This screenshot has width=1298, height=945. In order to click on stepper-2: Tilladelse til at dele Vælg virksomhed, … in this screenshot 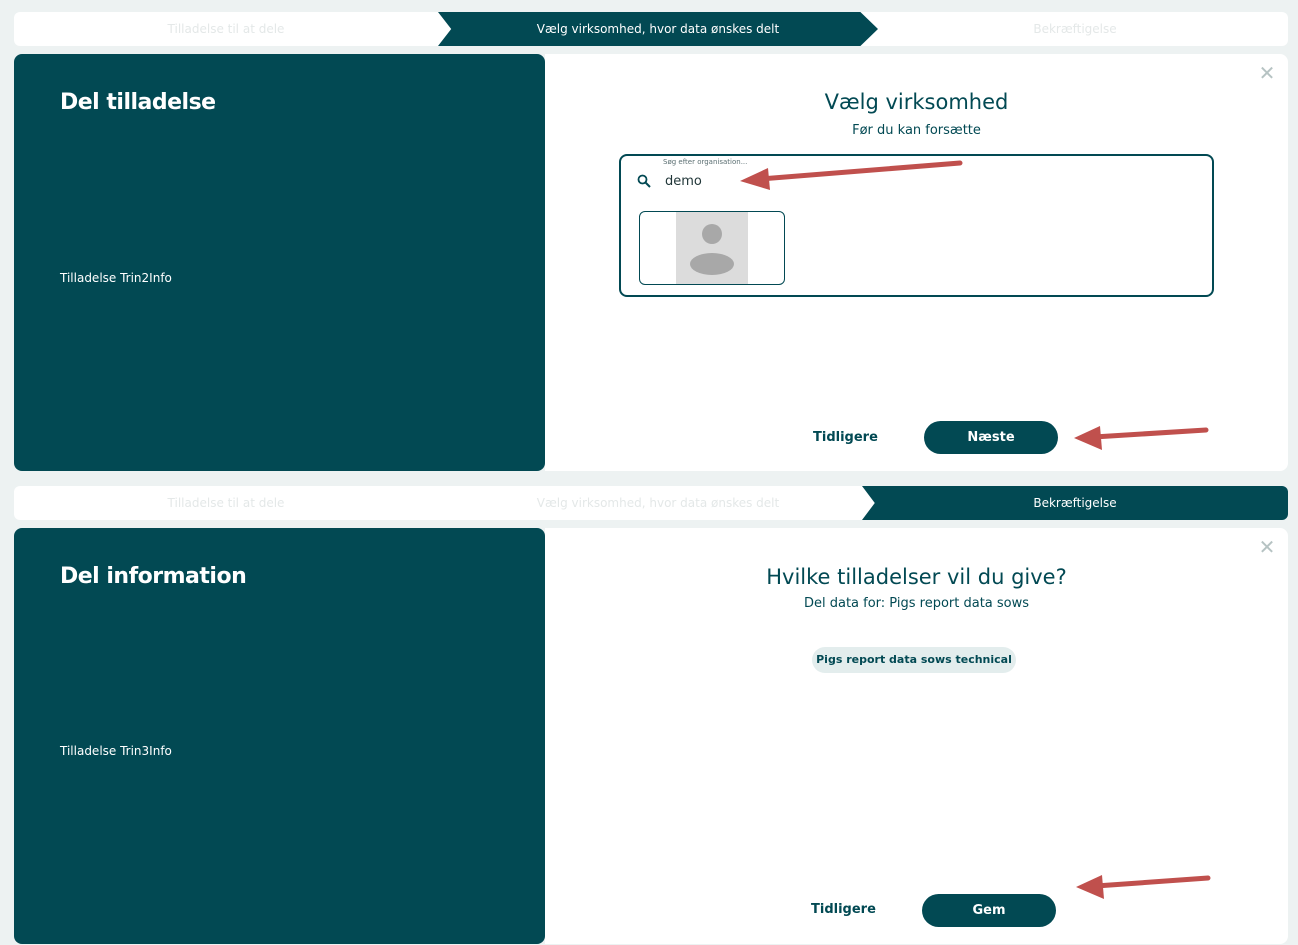, I will do `click(651, 503)`.